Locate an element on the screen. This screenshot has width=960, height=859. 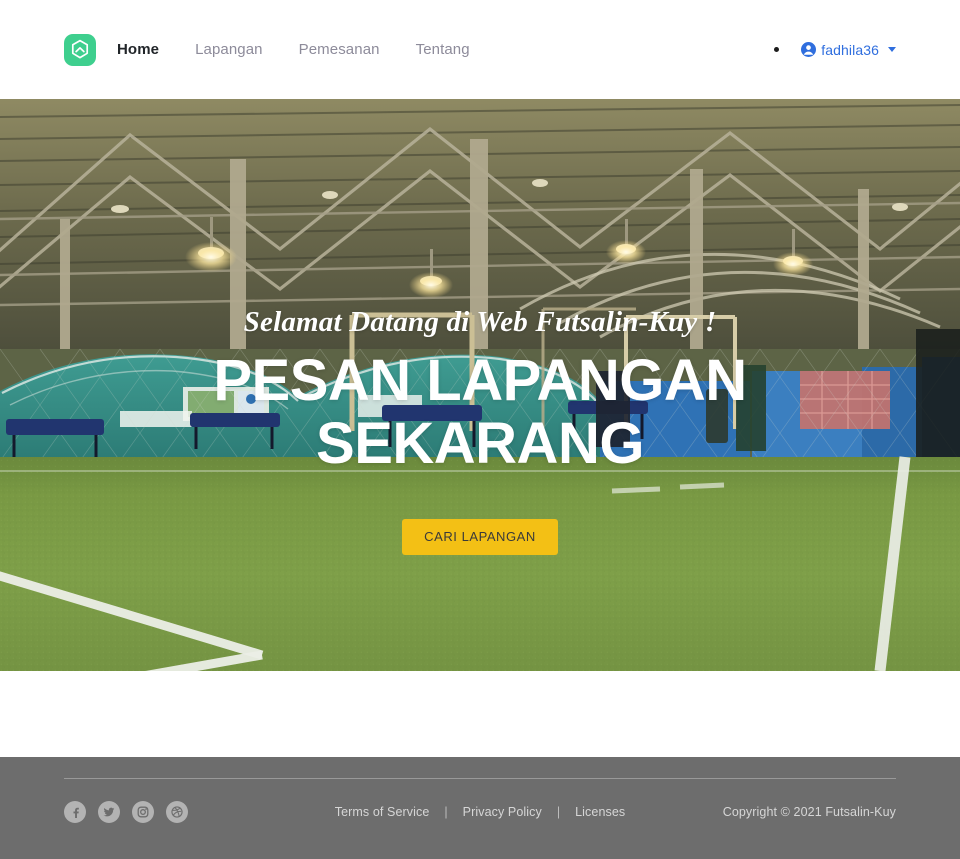
dribbble-icon is located at coordinates (177, 812).